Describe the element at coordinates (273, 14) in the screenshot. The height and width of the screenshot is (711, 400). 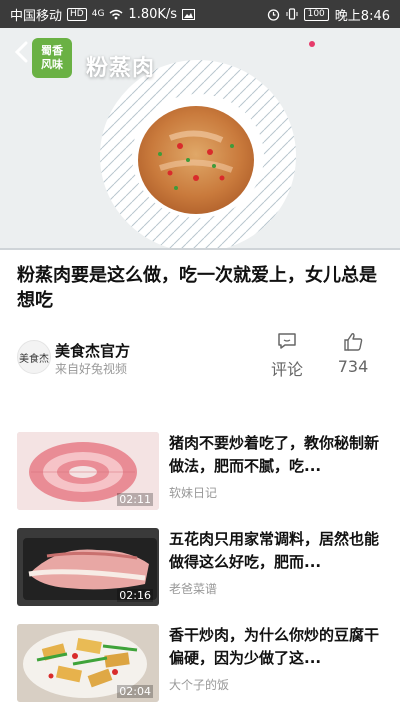
I see `alarm-icon` at that location.